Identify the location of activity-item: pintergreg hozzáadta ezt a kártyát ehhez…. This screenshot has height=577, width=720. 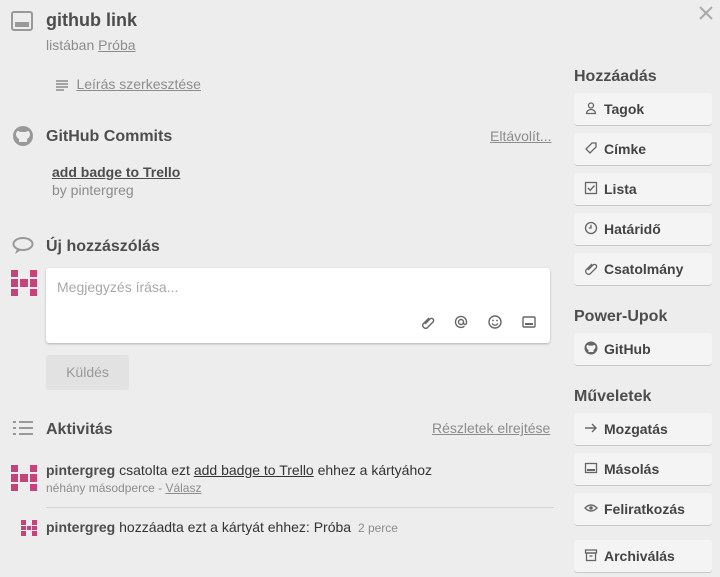
(222, 527).